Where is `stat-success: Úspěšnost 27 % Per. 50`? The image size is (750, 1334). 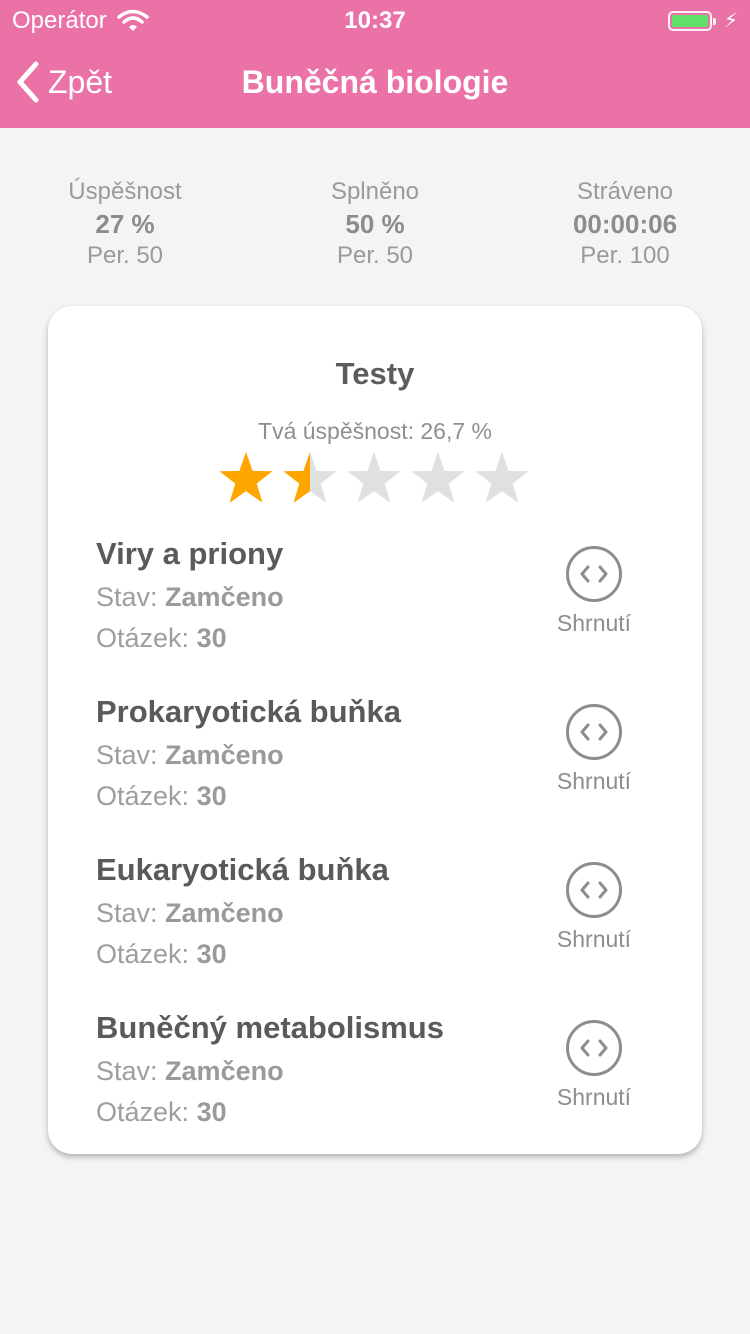
stat-success: Úspěšnost 27 % Per. 50 is located at coordinates (125, 224).